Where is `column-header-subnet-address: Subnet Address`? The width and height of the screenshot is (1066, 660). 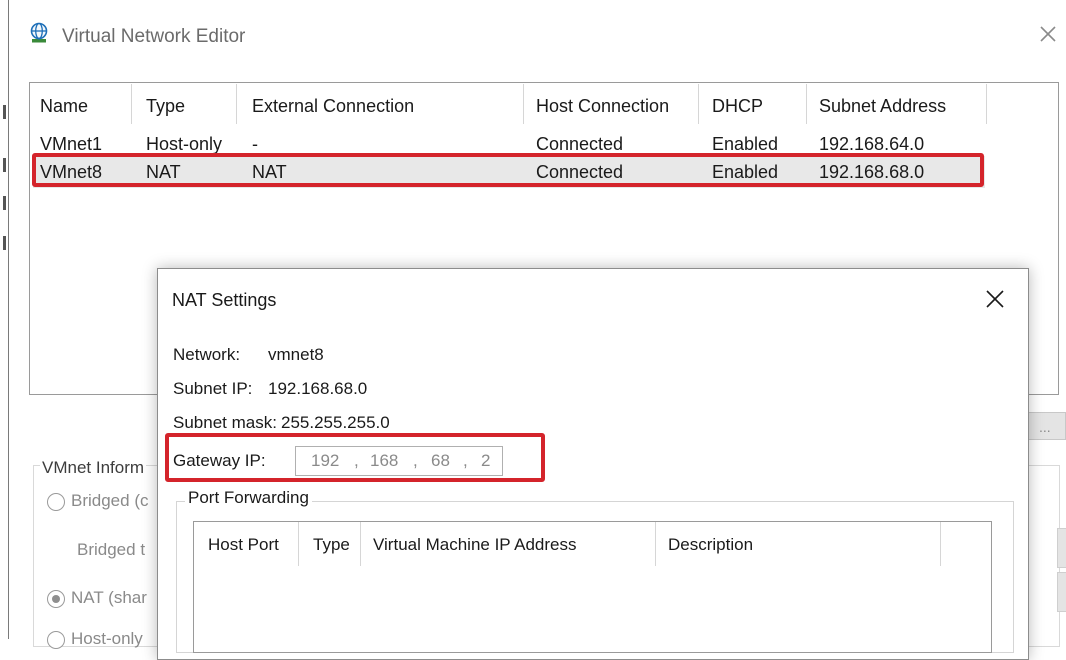
column-header-subnet-address: Subnet Address is located at coordinates (882, 106).